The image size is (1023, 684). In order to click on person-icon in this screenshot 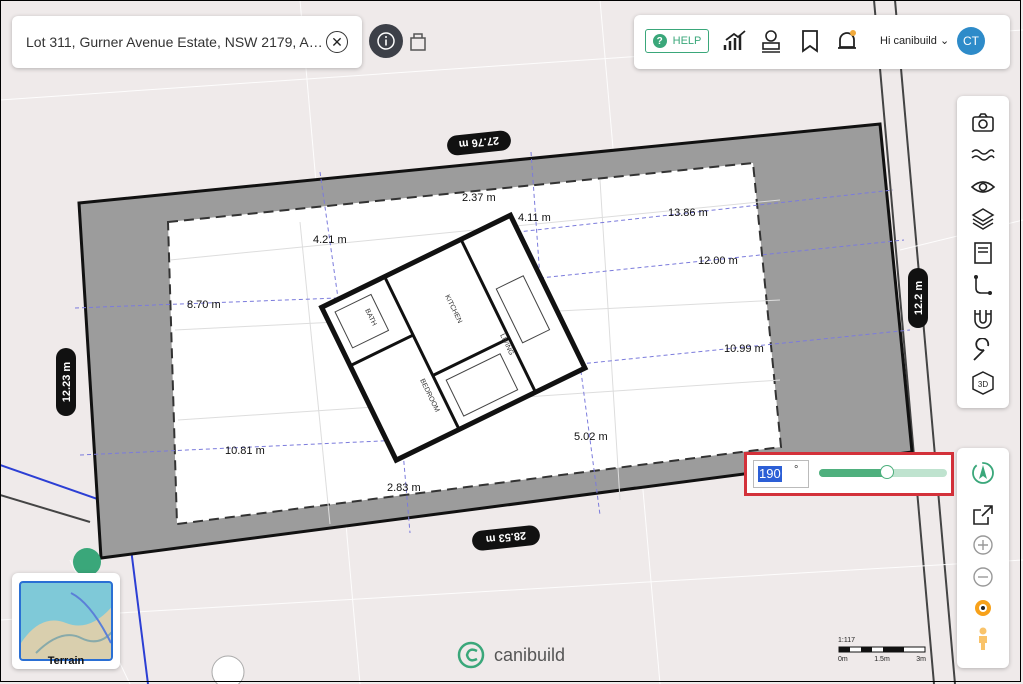, I will do `click(983, 639)`.